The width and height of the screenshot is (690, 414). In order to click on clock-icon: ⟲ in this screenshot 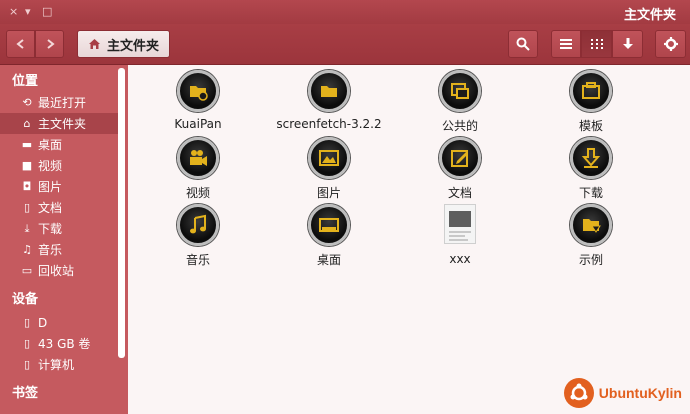, I will do `click(27, 102)`.